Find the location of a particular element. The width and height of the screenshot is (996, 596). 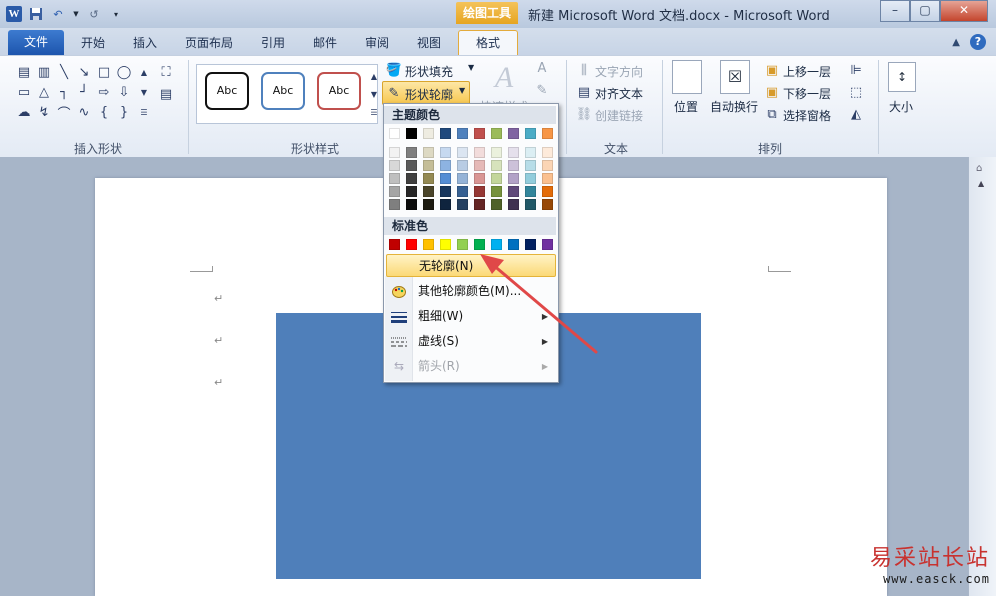

minimize-button: – is located at coordinates (895, 11).